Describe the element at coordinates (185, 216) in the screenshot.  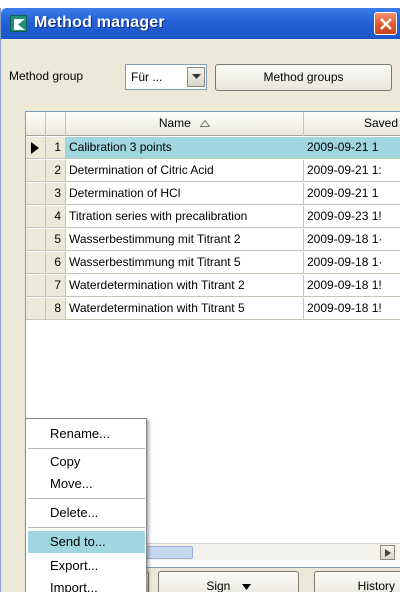
I see `method-name-cell: Titration series with precalibration` at that location.